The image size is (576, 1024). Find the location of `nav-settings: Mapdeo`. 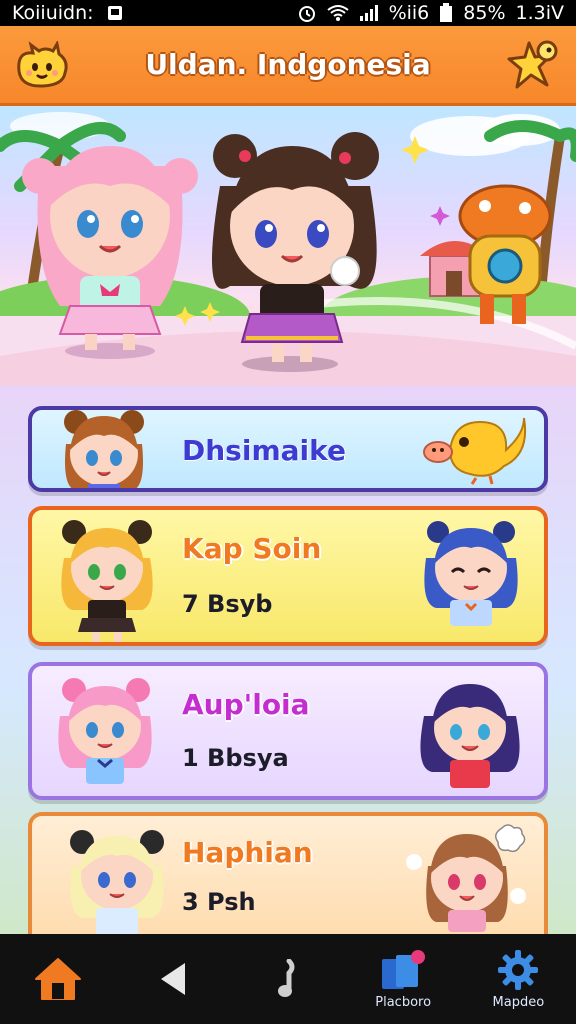

nav-settings: Mapdeo is located at coordinates (518, 979).